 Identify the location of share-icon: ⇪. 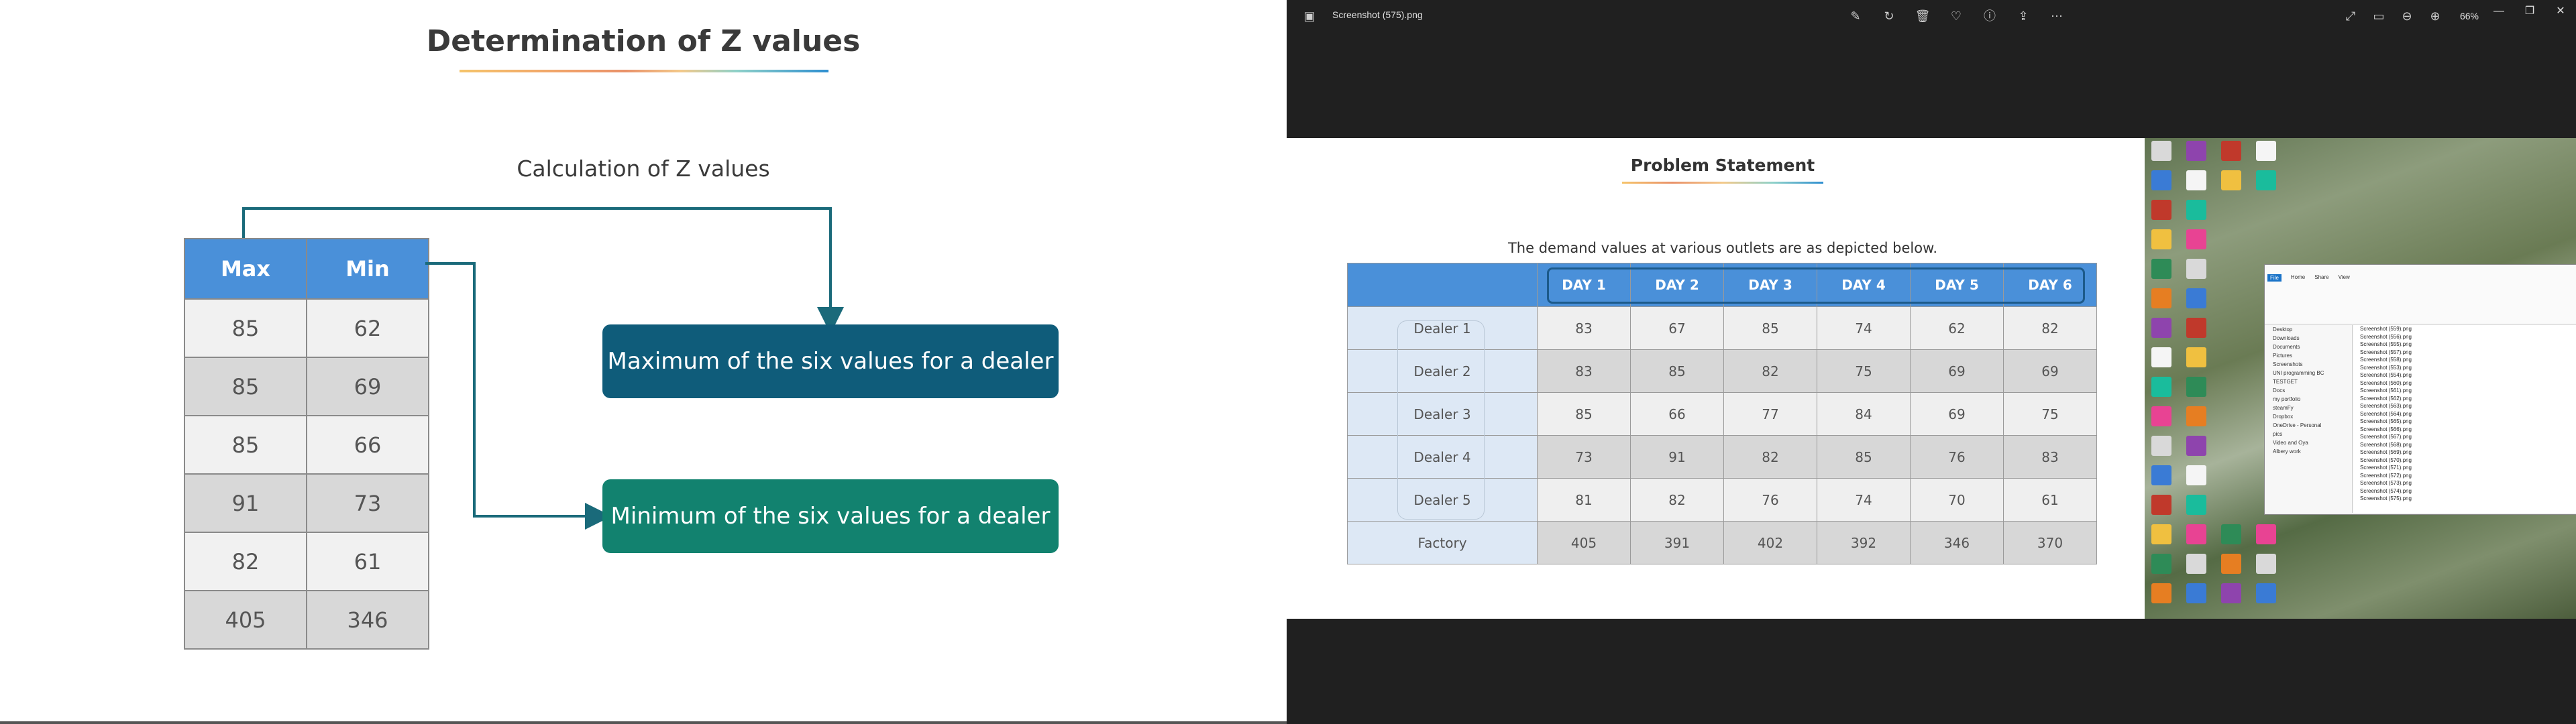
(2023, 16).